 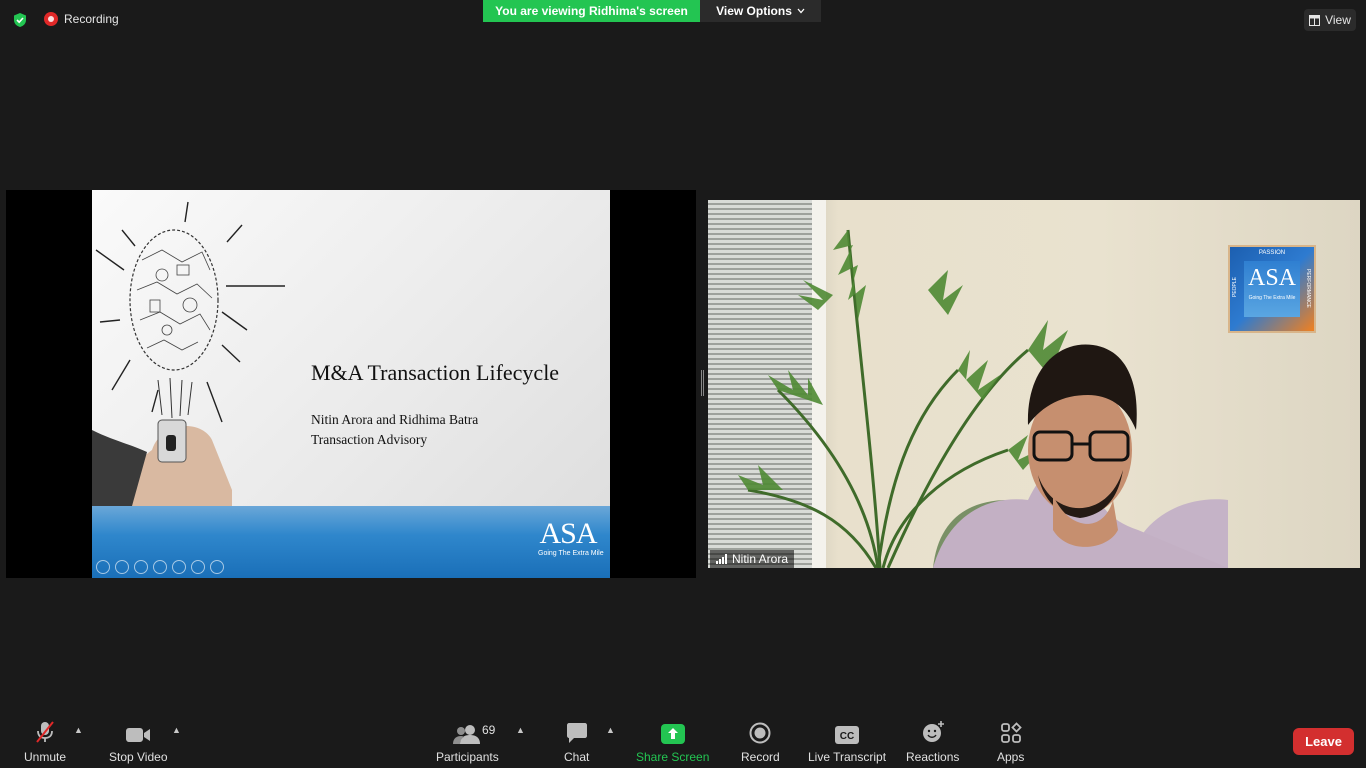 I want to click on chat-bubble-icon, so click(x=576, y=733).